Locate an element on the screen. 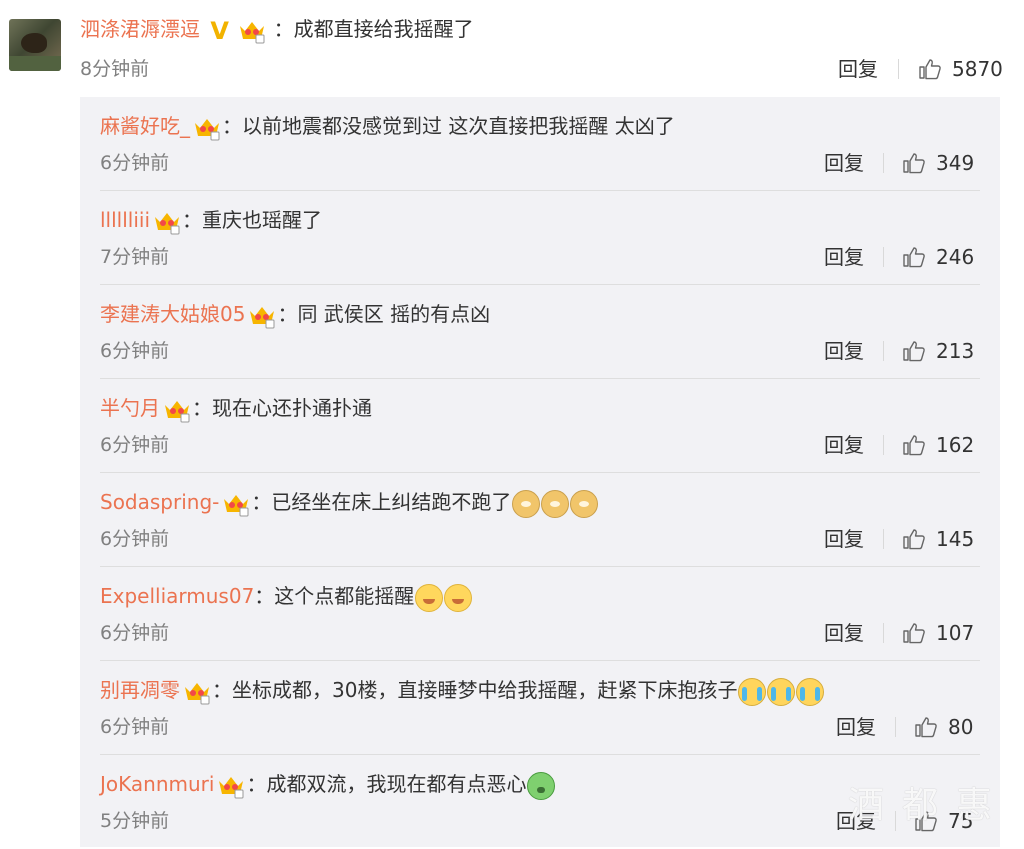 The width and height of the screenshot is (1024, 849). timestamp: 5分钟前 is located at coordinates (135, 821).